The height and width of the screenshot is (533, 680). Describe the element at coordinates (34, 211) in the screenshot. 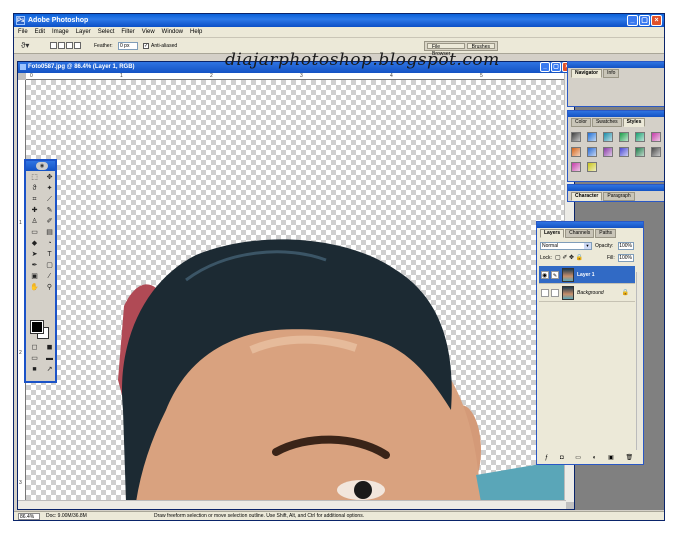

I see `healing-icon: ✚` at that location.